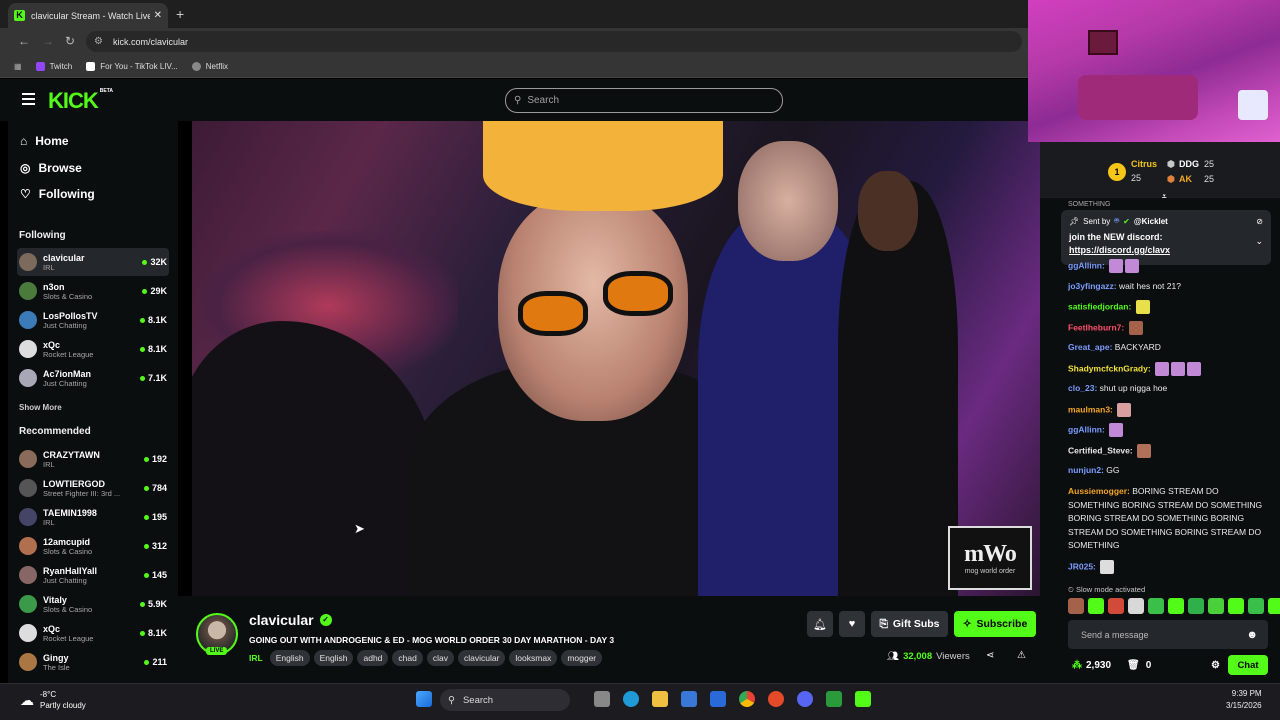  I want to click on sidebar-channel: RyanHallYall Just Chatting 145, so click(93, 575).